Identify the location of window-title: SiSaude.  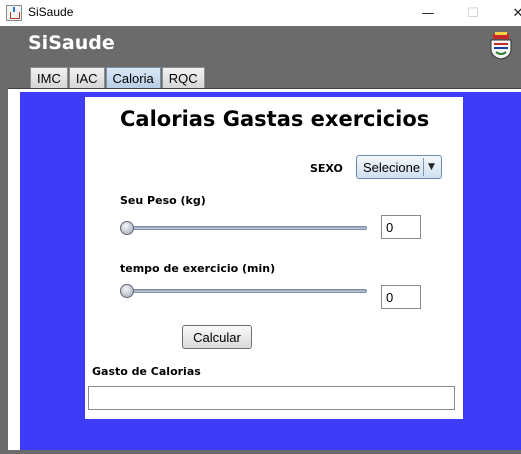
(51, 12).